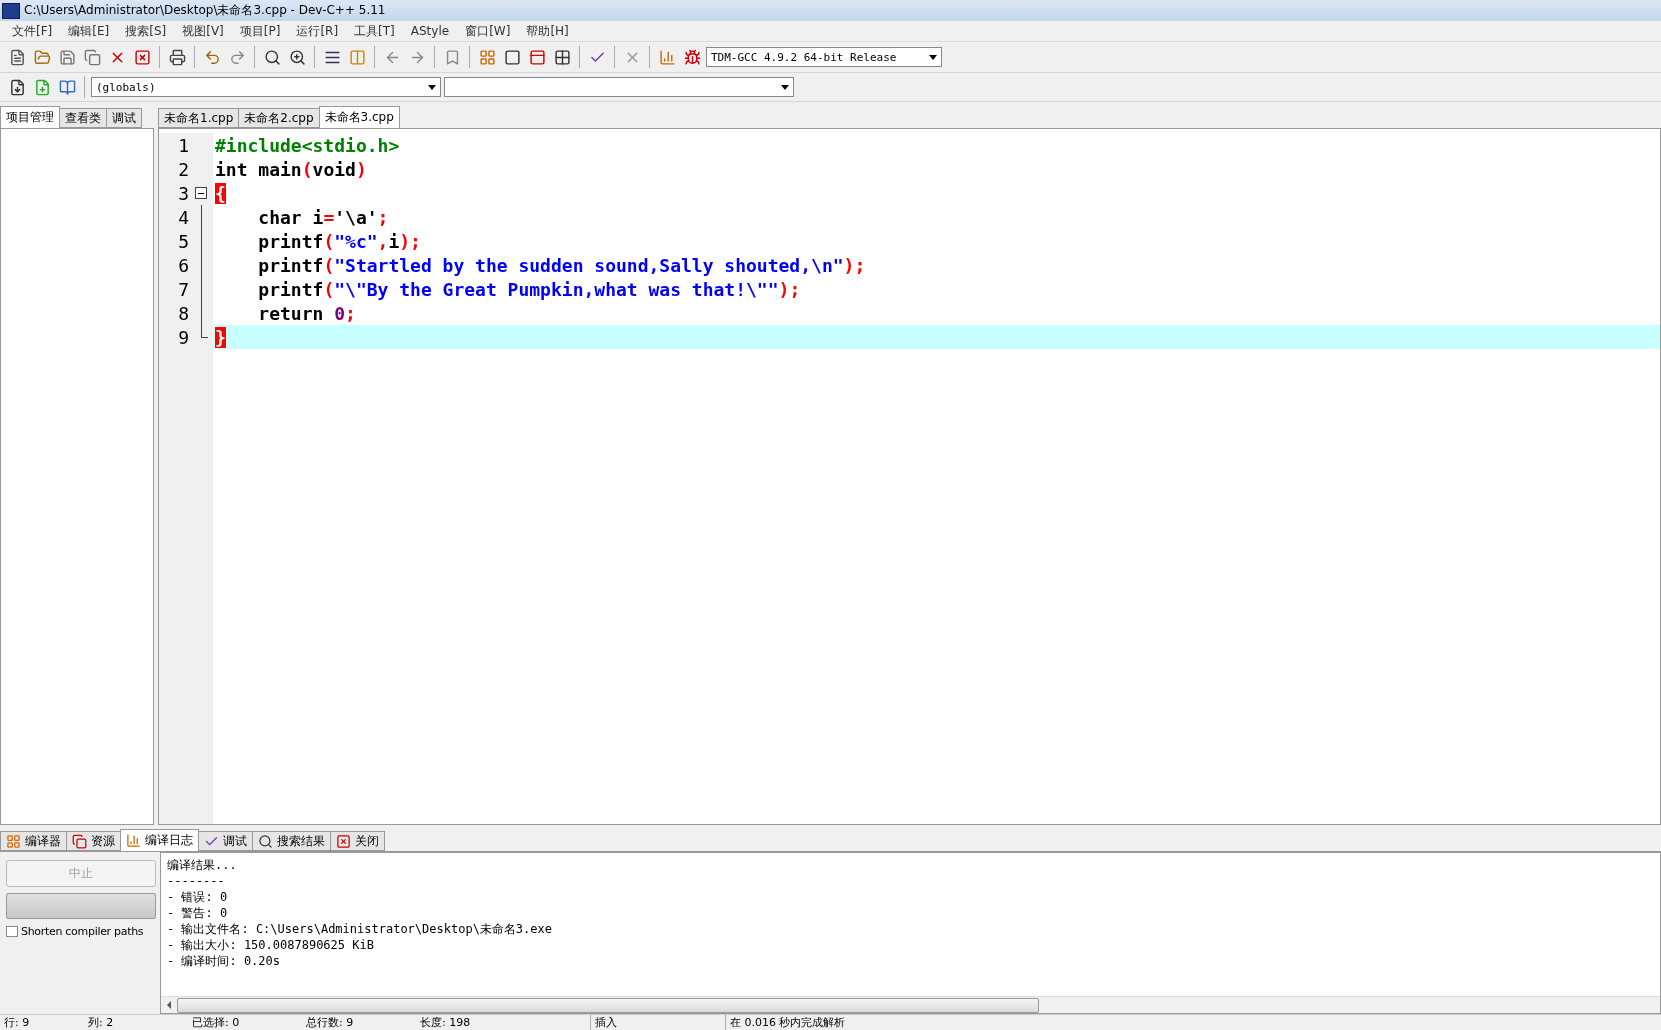  What do you see at coordinates (124, 118) in the screenshot?
I see `panel-tab: 调试` at bounding box center [124, 118].